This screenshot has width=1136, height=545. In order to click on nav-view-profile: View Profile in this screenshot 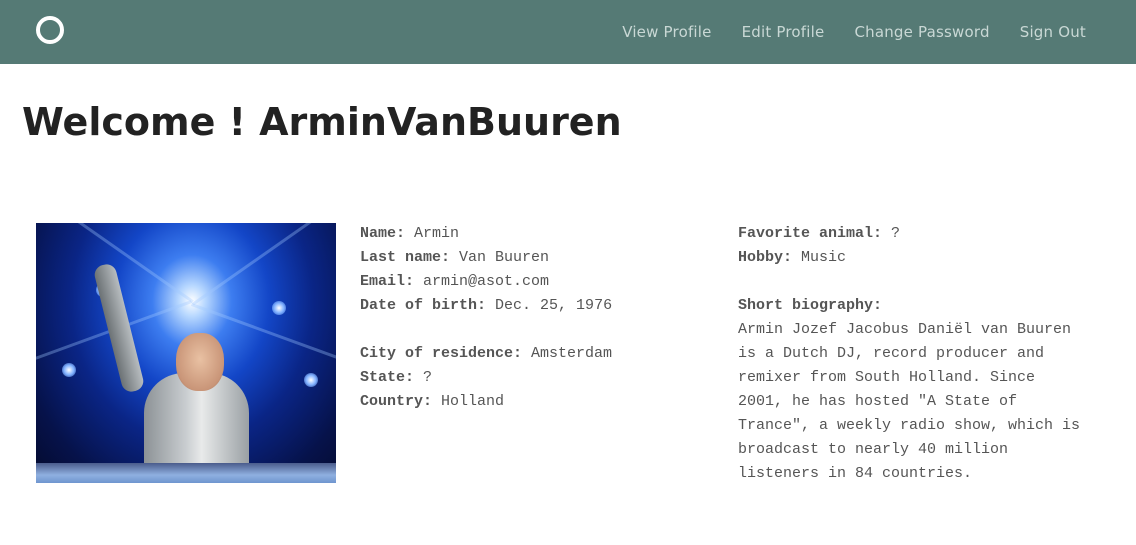, I will do `click(666, 32)`.